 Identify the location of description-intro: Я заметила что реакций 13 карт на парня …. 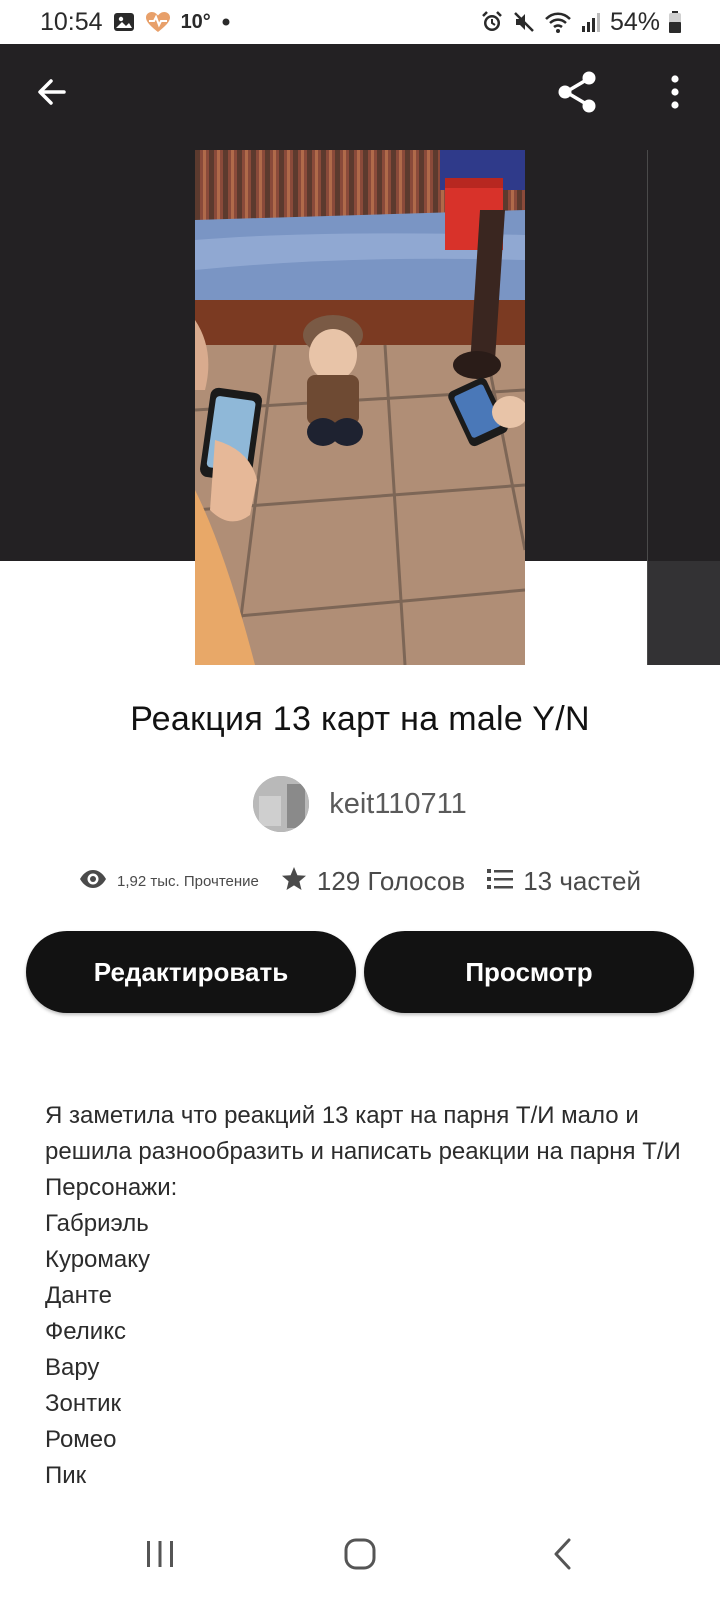
(363, 1133).